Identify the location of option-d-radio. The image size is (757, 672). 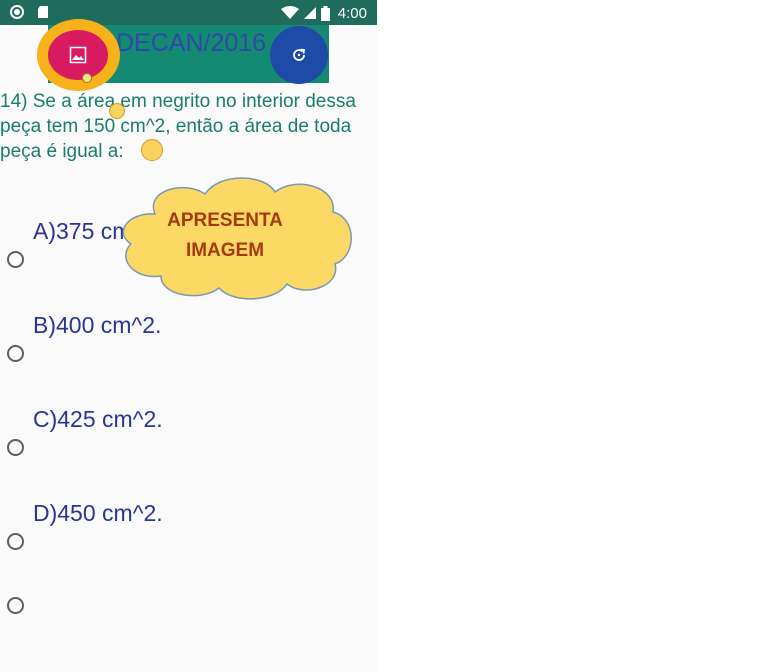
(15, 541).